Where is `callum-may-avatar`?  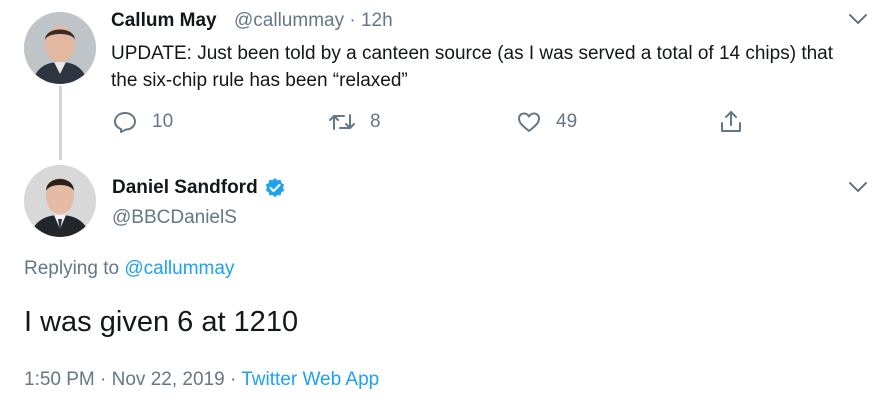 callum-may-avatar is located at coordinates (60, 48).